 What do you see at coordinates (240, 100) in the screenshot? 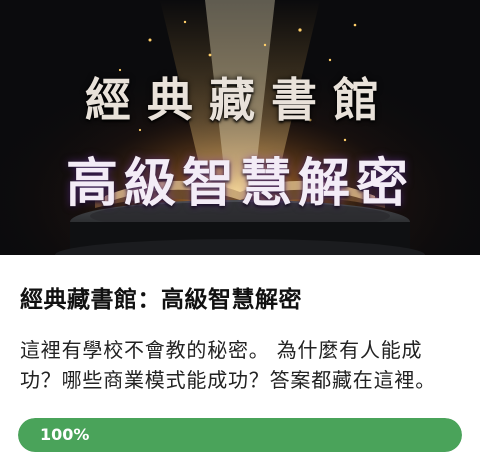
I see `banner-title: 經典藏書館` at bounding box center [240, 100].